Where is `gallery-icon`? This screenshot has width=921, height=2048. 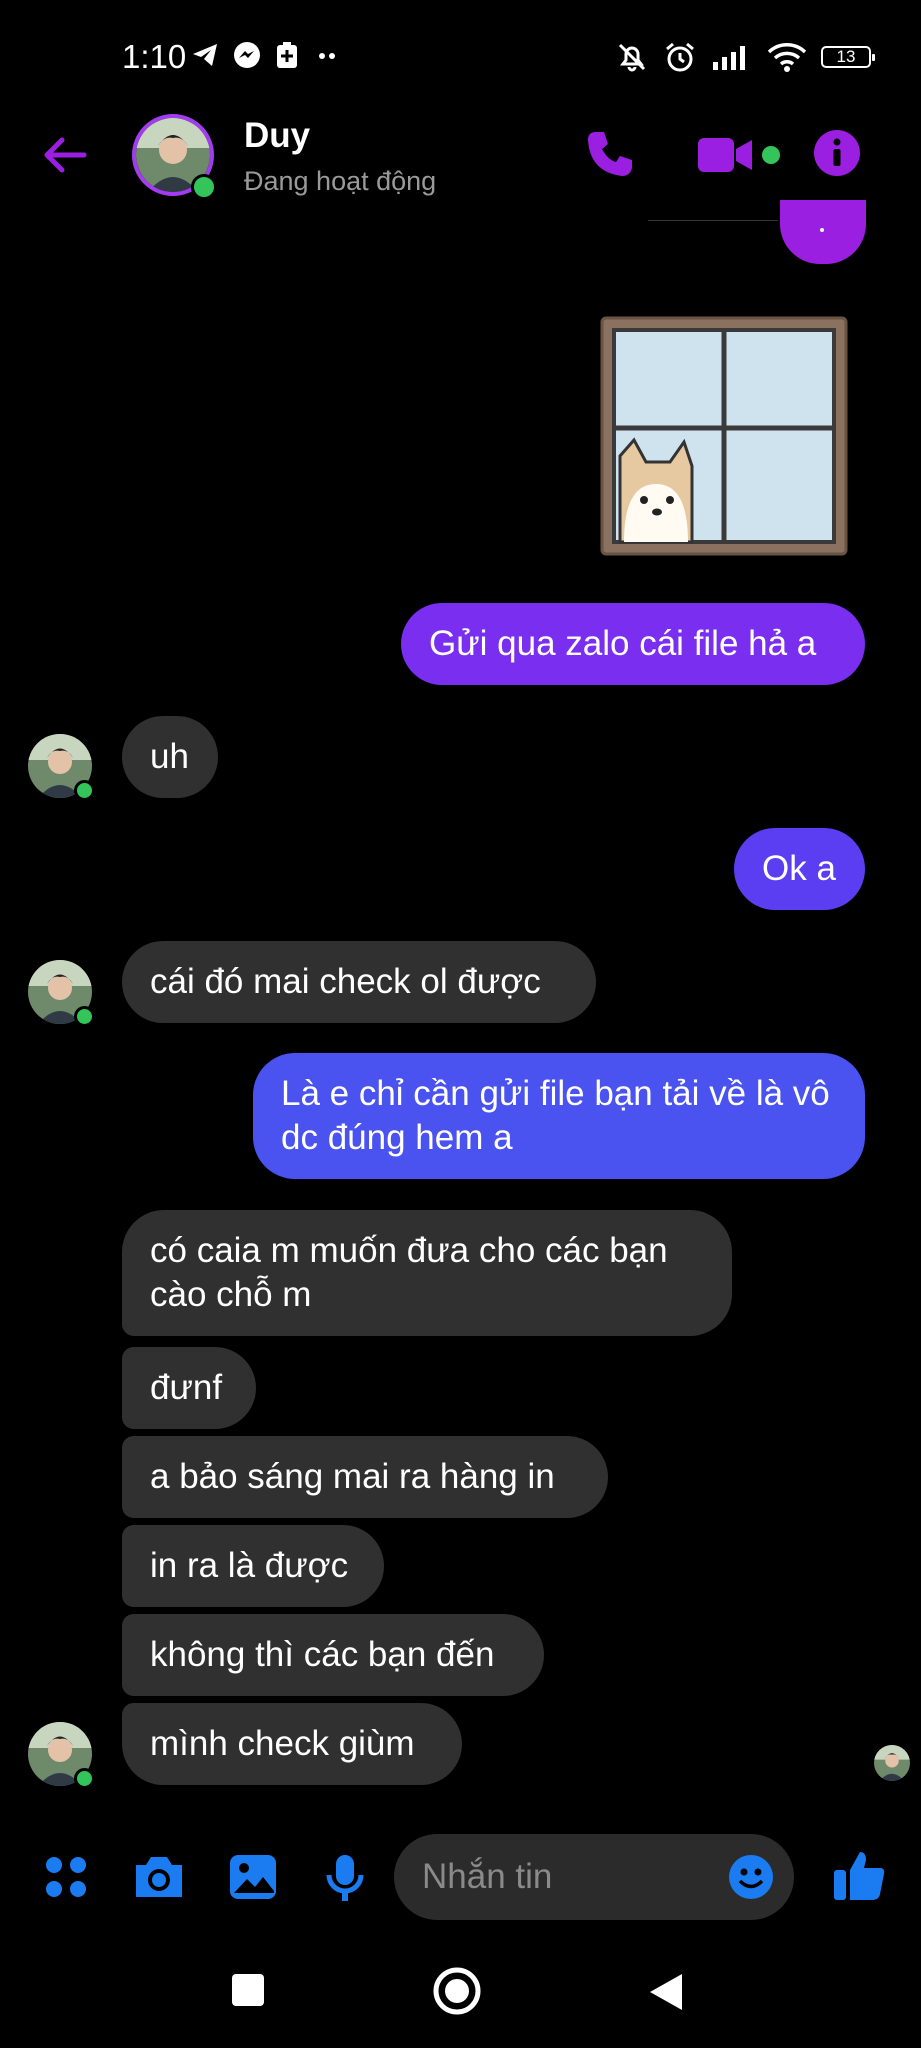 gallery-icon is located at coordinates (253, 1877).